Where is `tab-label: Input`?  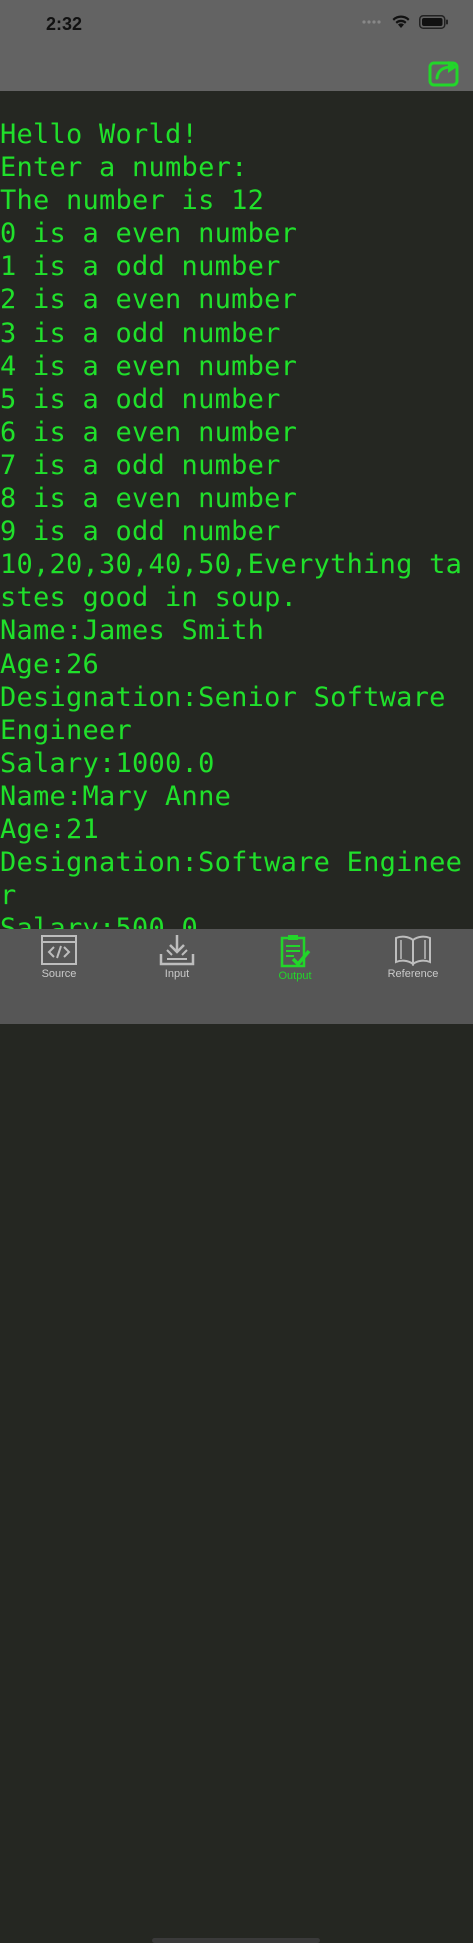 tab-label: Input is located at coordinates (177, 974).